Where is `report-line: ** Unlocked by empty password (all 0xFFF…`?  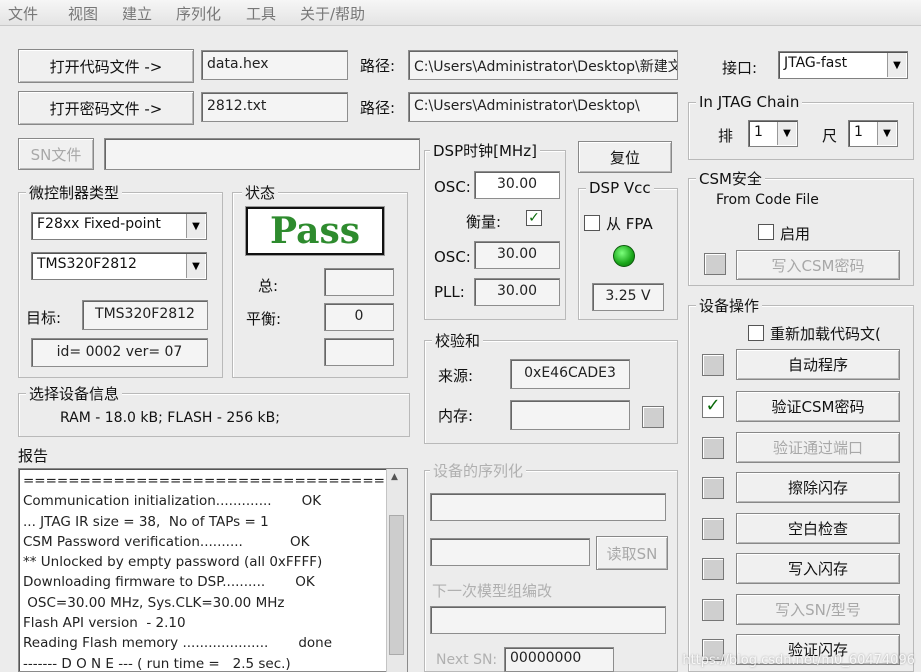 report-line: ** Unlocked by empty password (all 0xFFF… is located at coordinates (173, 562).